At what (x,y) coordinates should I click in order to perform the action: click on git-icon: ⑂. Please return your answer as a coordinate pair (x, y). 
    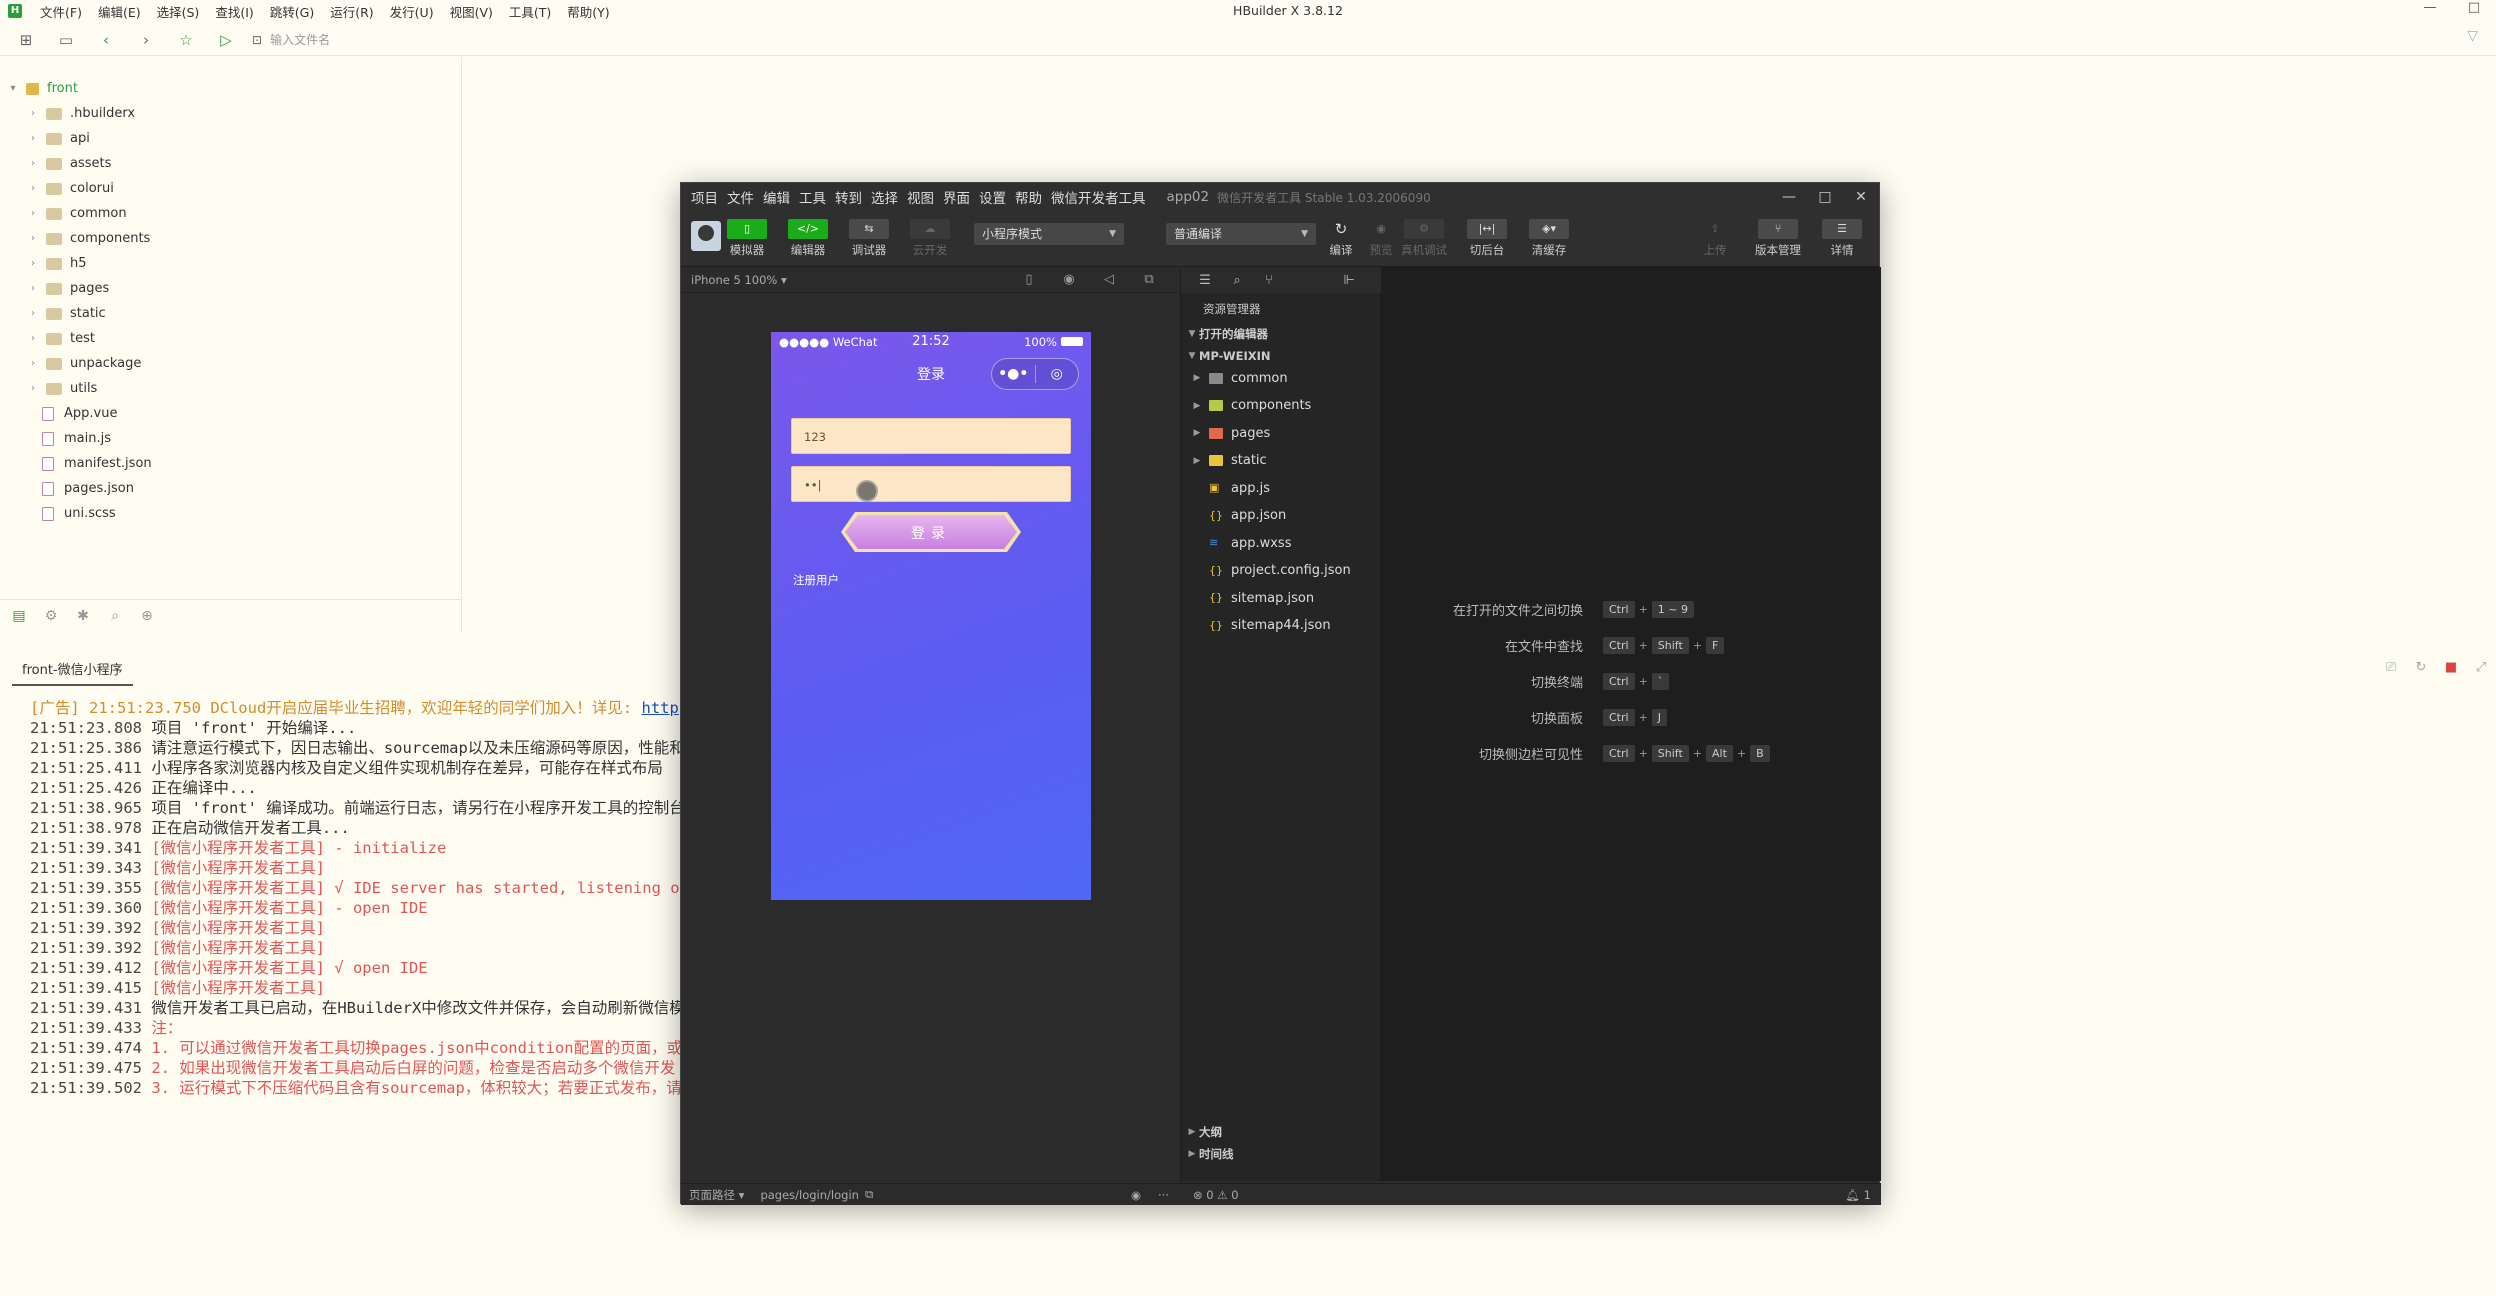
    Looking at the image, I should click on (1269, 280).